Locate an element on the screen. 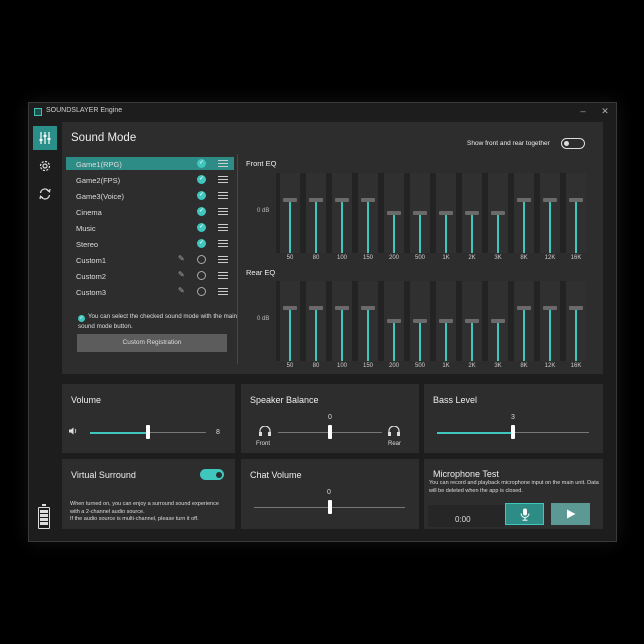 This screenshot has width=644, height=644. front-eq-title: Front EQ is located at coordinates (261, 163).